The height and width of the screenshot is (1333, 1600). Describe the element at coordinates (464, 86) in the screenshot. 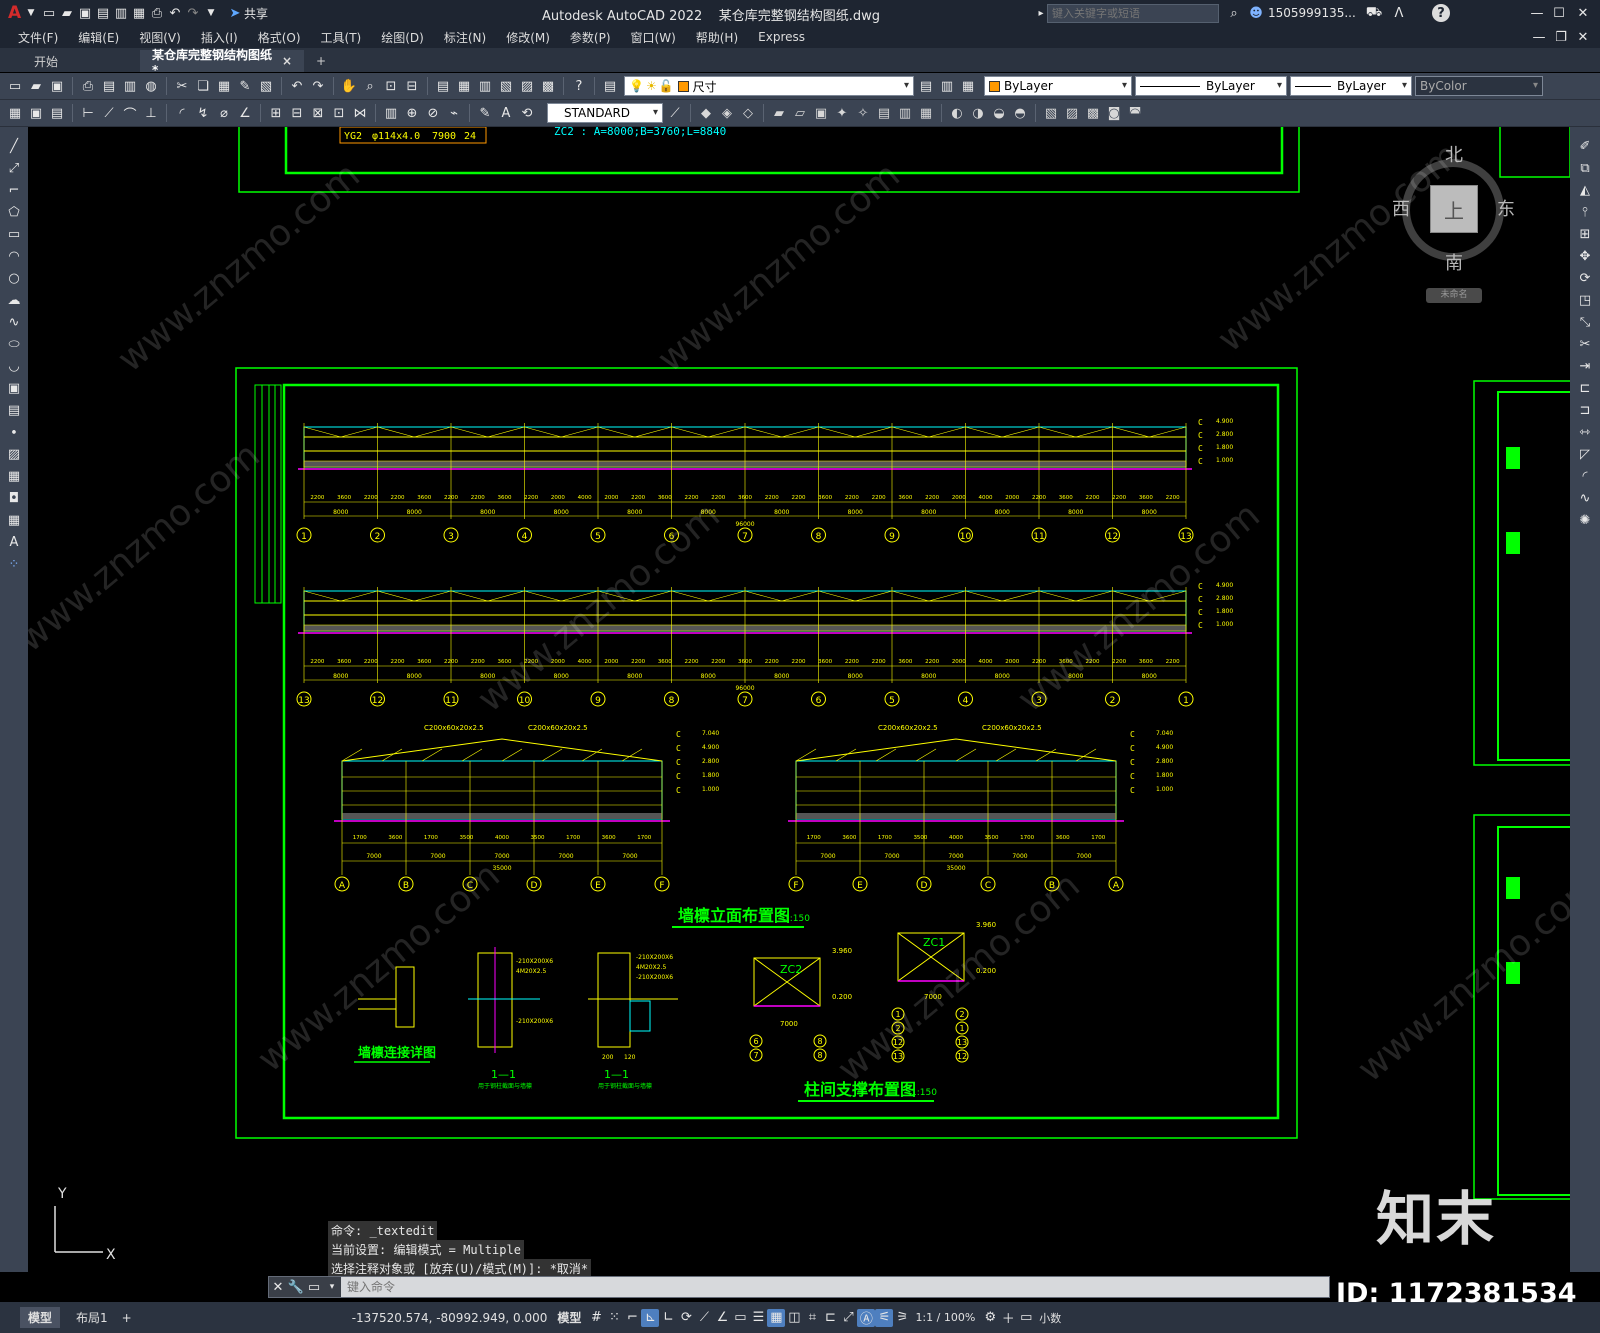

I see `designcenter-icon: ▦` at that location.